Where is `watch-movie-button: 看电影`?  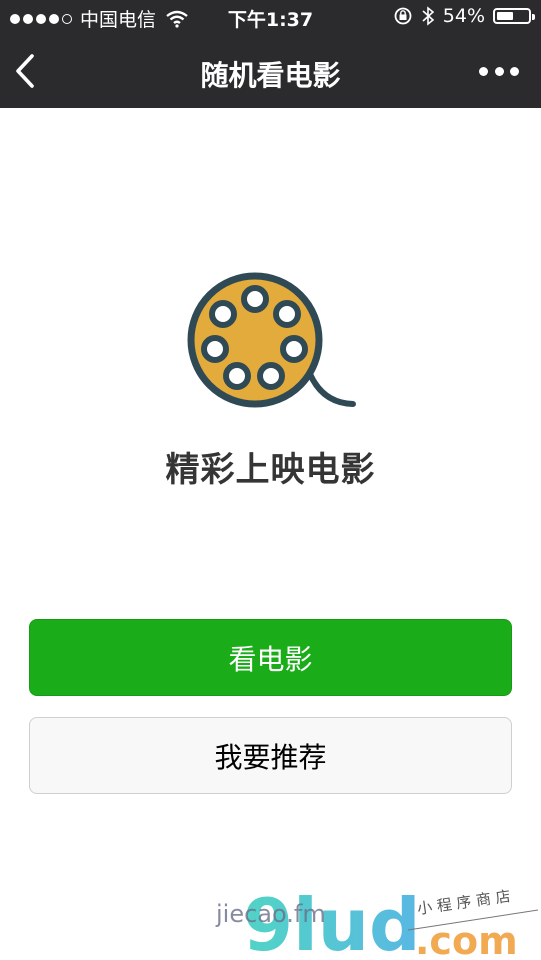
watch-movie-button: 看电影 is located at coordinates (270, 657).